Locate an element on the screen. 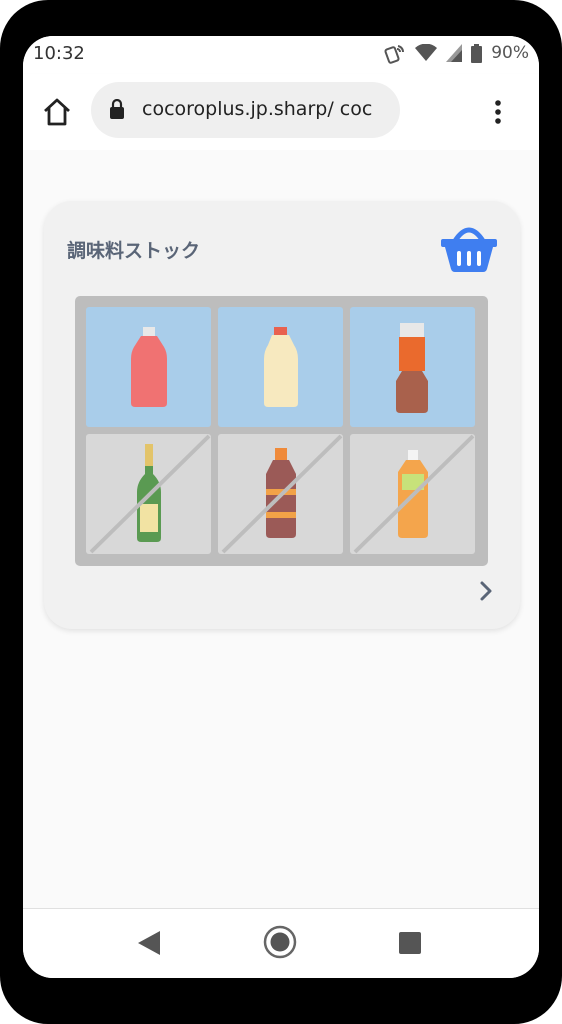 This screenshot has height=1024, width=562. status-icons: 90% is located at coordinates (456, 53).